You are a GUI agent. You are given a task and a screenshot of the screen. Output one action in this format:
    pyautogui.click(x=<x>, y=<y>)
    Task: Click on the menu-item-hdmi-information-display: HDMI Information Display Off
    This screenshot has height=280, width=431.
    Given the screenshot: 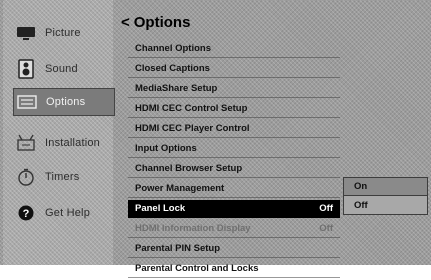 What is the action you would take?
    pyautogui.click(x=234, y=229)
    